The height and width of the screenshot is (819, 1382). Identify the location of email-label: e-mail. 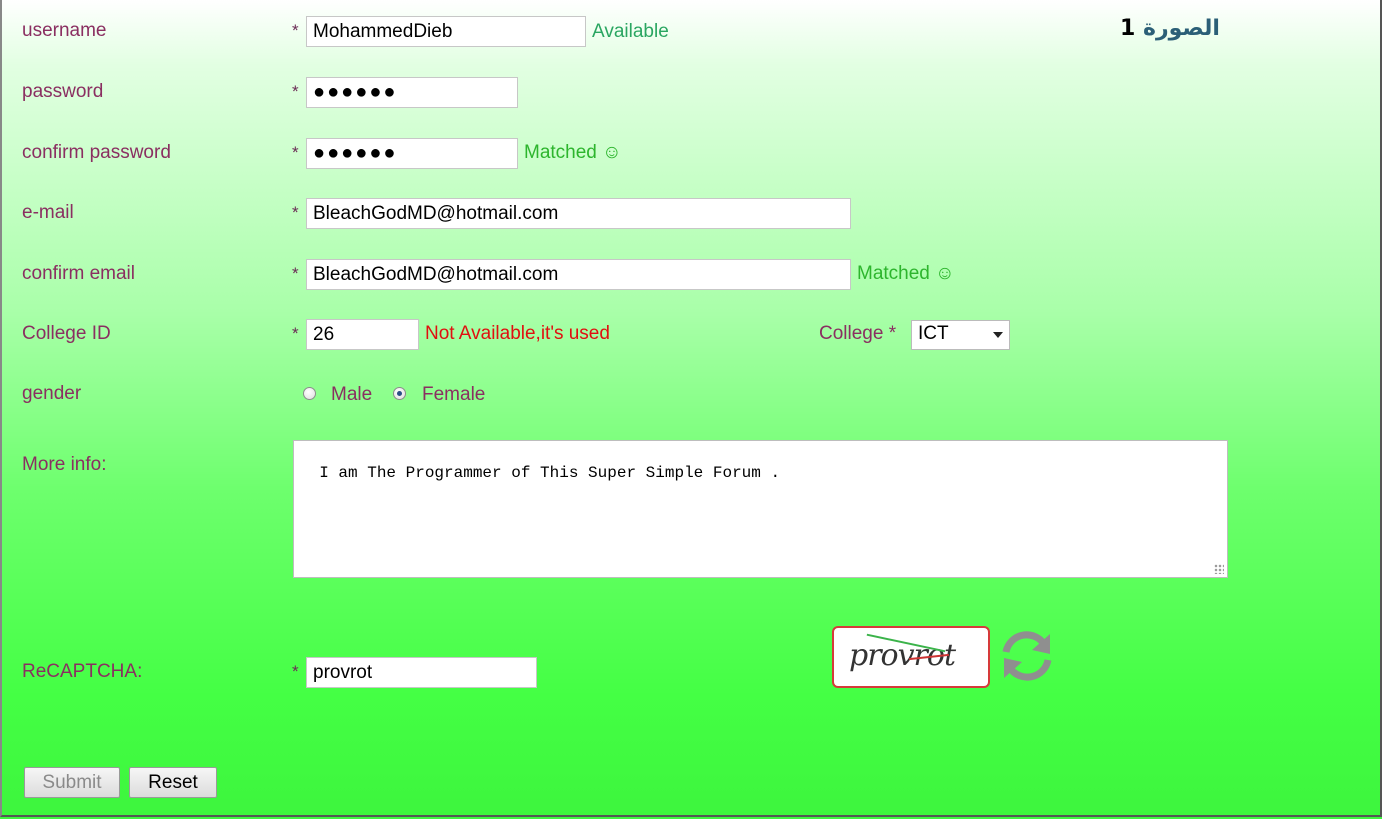
(48, 212).